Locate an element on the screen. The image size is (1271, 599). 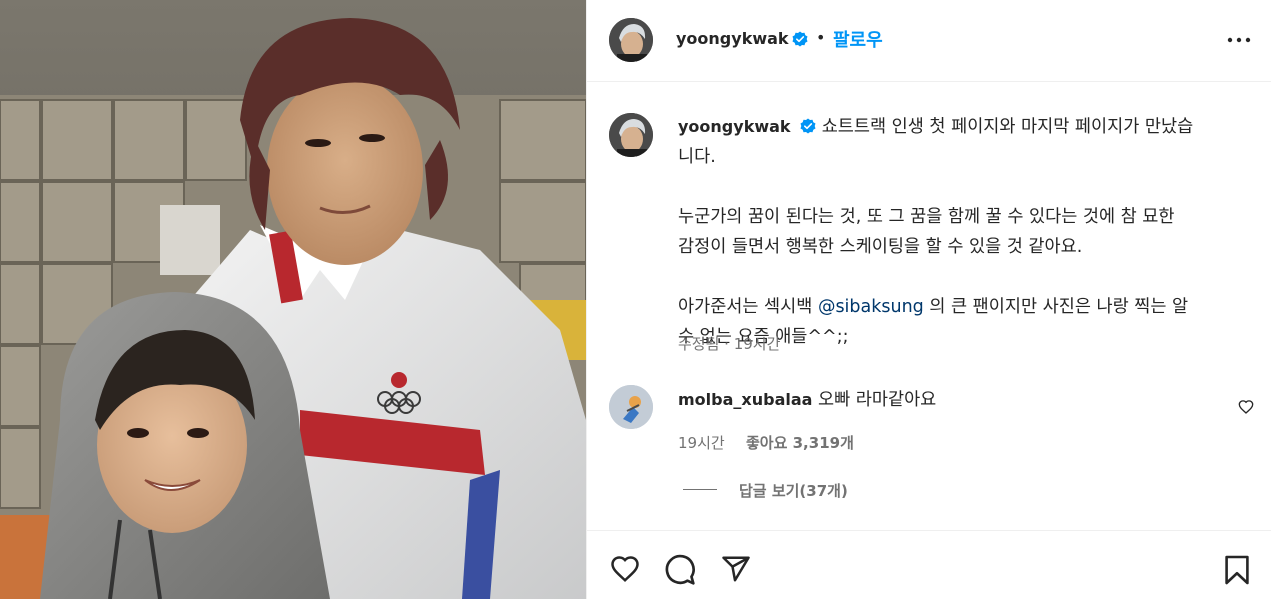
view-replies-button: 답글 보기(37개) is located at coordinates (793, 490).